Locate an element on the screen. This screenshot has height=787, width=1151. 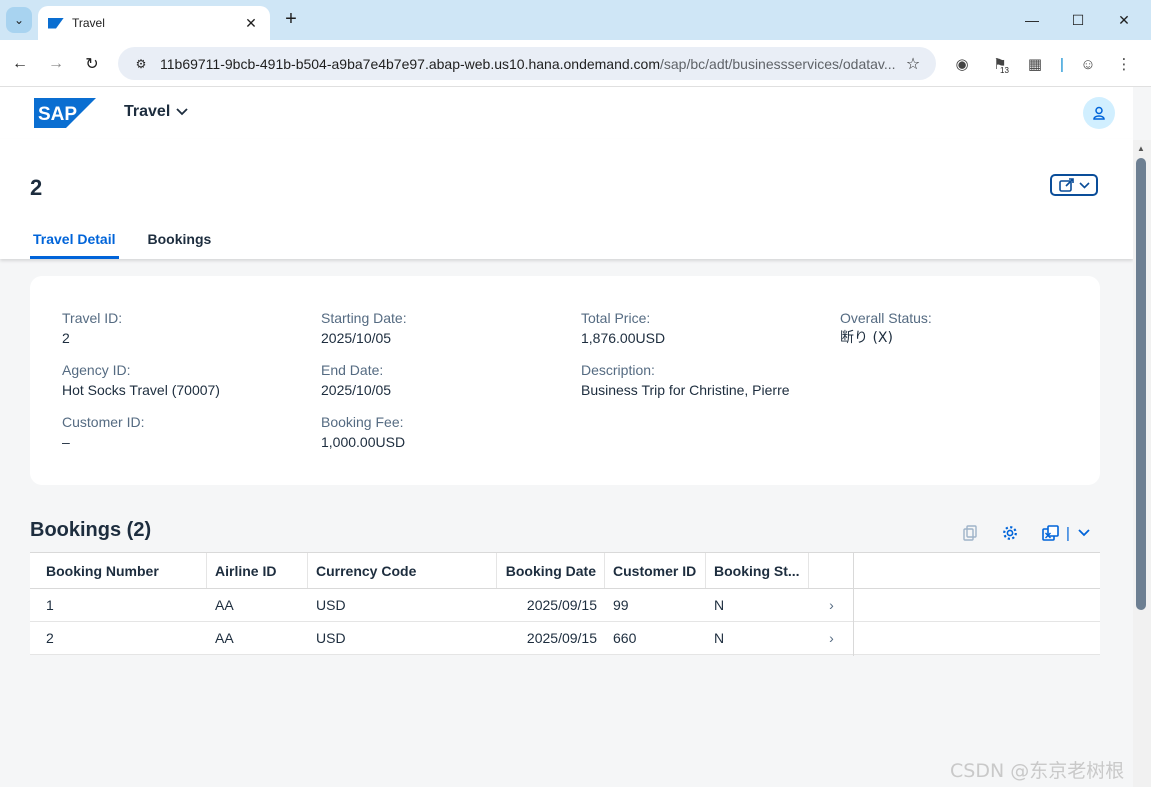
tab-bookings: Bookings is located at coordinates (180, 242).